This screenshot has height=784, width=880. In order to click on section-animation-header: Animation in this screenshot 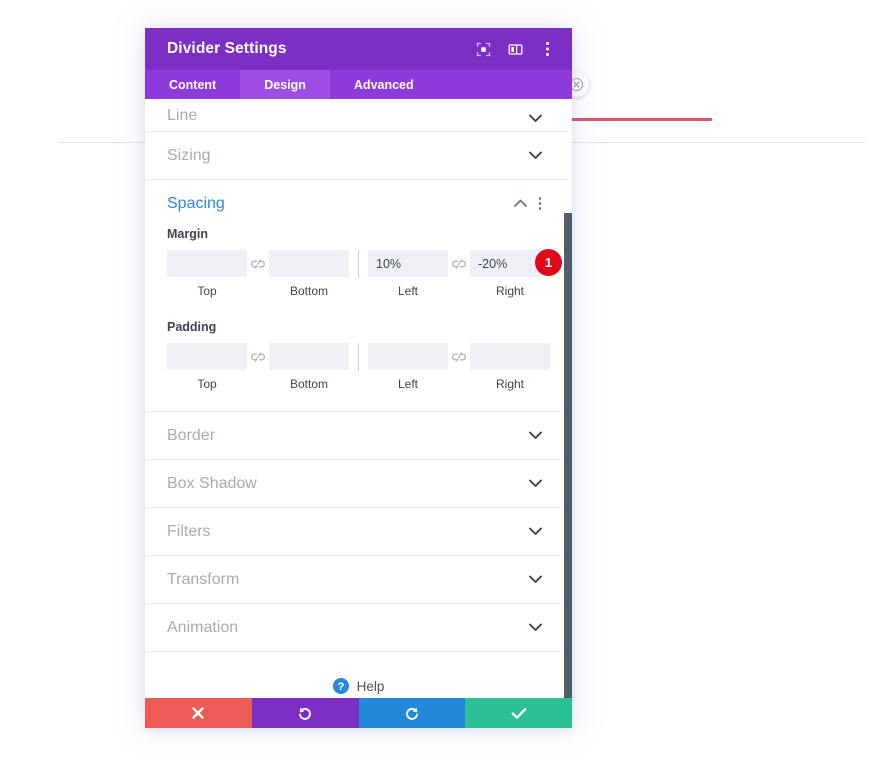, I will do `click(358, 627)`.